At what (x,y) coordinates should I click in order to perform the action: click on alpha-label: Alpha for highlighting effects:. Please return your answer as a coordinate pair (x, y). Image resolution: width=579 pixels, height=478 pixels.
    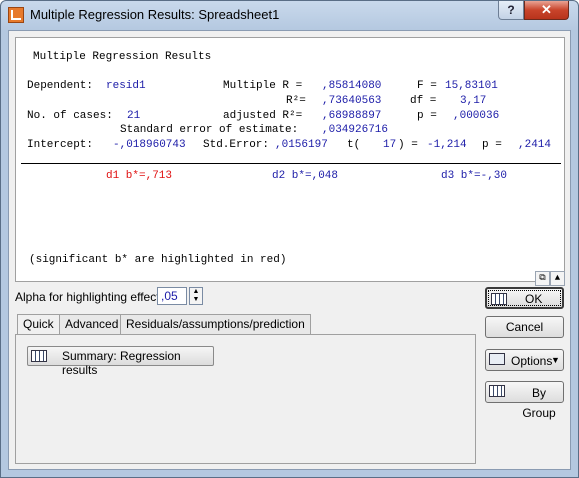
    Looking at the image, I should click on (92, 297).